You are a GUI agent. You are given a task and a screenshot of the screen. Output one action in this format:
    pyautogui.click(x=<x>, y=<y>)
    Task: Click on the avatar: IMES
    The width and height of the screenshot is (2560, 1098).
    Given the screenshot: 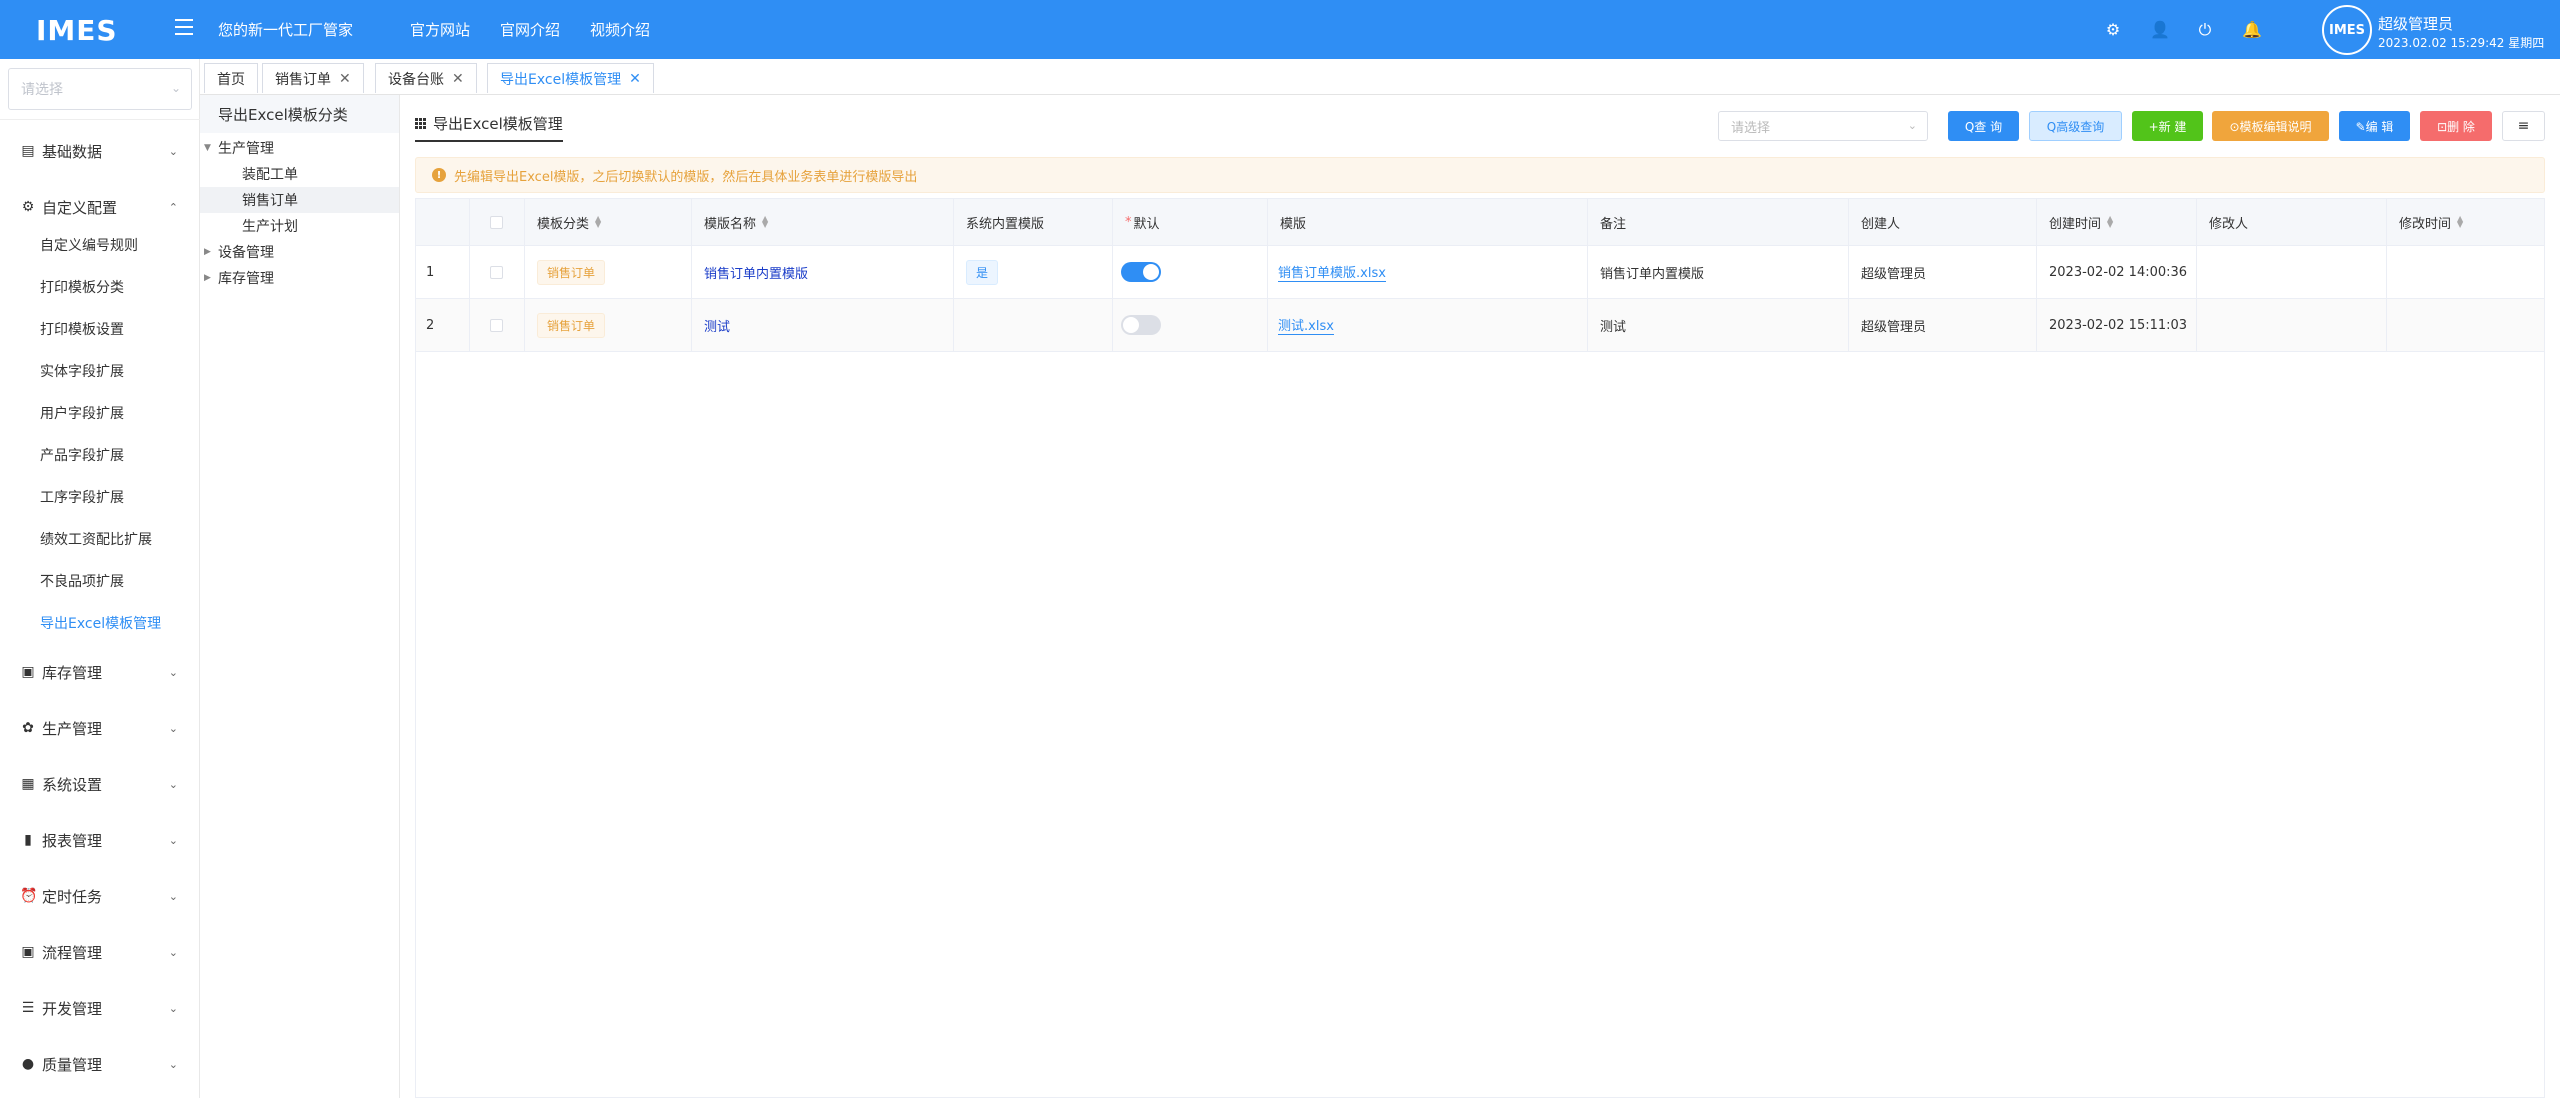 What is the action you would take?
    pyautogui.click(x=2347, y=30)
    